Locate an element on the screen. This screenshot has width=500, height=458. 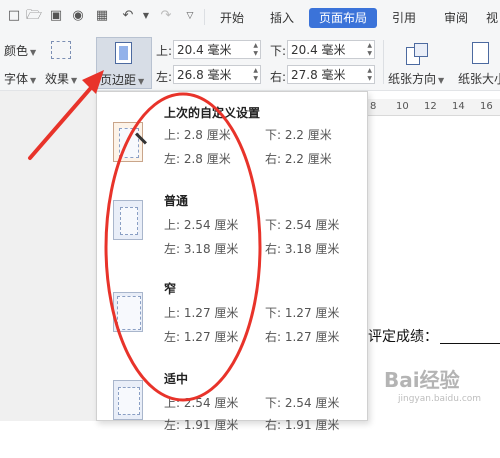
top-margin-field: 20.4 毫米 ▲ ▼ is located at coordinates (217, 49).